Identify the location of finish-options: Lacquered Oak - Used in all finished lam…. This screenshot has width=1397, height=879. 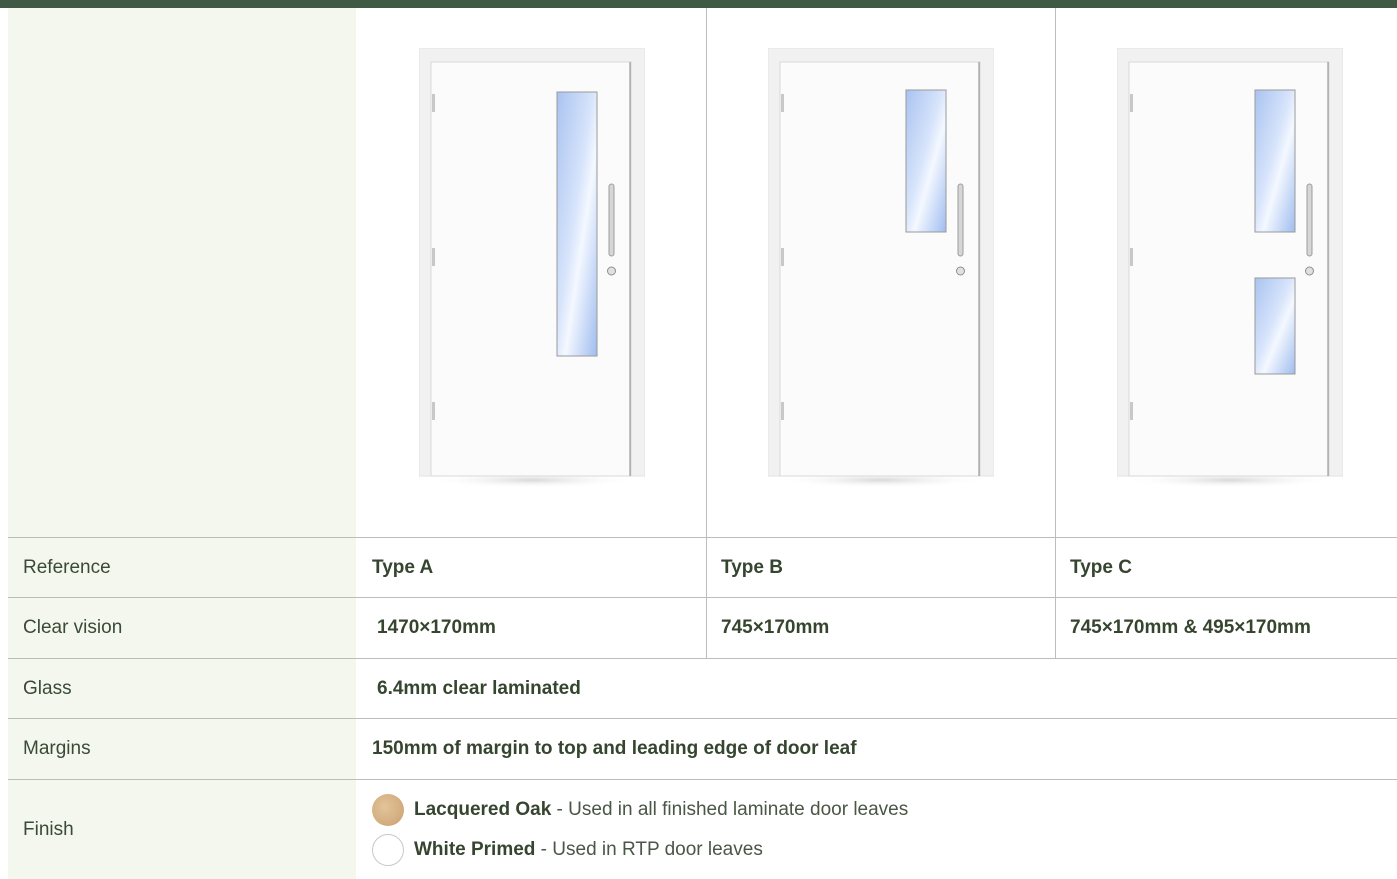
(640, 829).